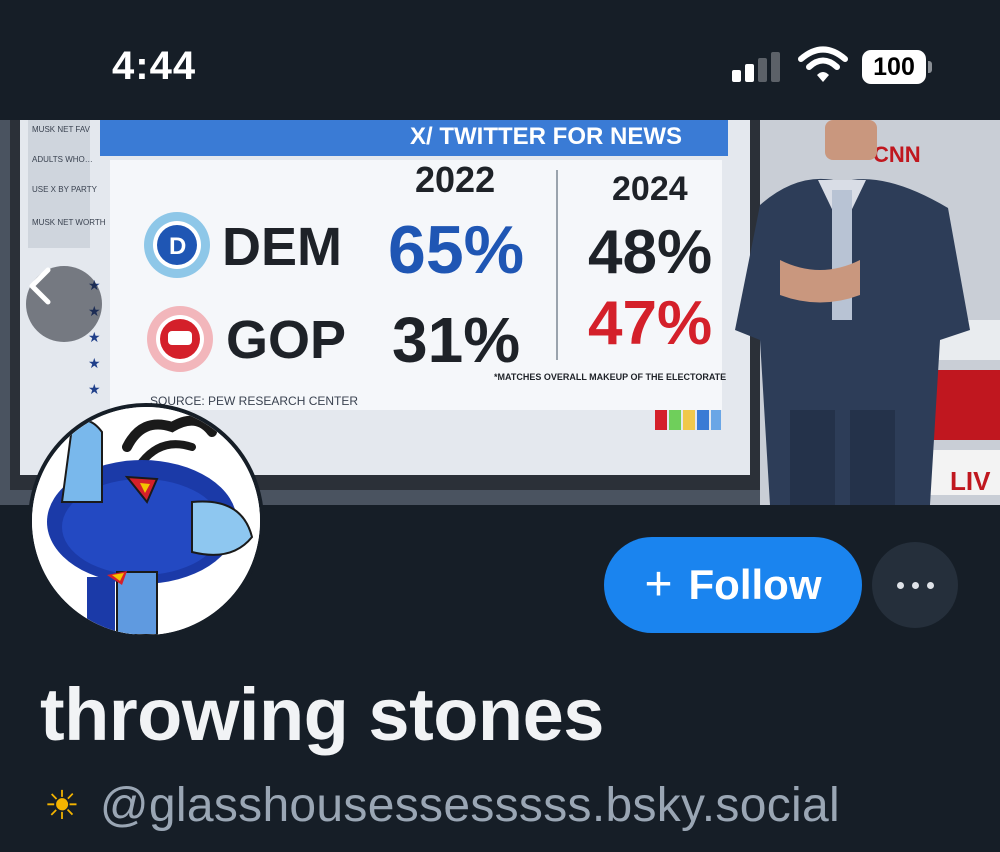 The height and width of the screenshot is (852, 1000). Describe the element at coordinates (69, 222) in the screenshot. I see `sidebar-label-4: MUSK NET WORTH` at that location.